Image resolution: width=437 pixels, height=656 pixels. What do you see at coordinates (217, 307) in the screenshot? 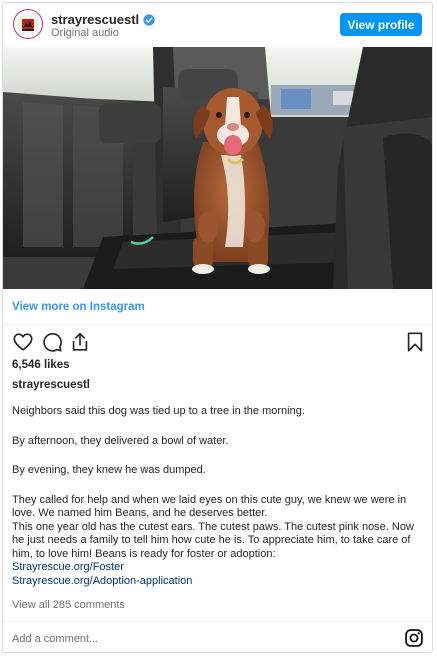
I see `view-more-bar: View more on Instagram` at bounding box center [217, 307].